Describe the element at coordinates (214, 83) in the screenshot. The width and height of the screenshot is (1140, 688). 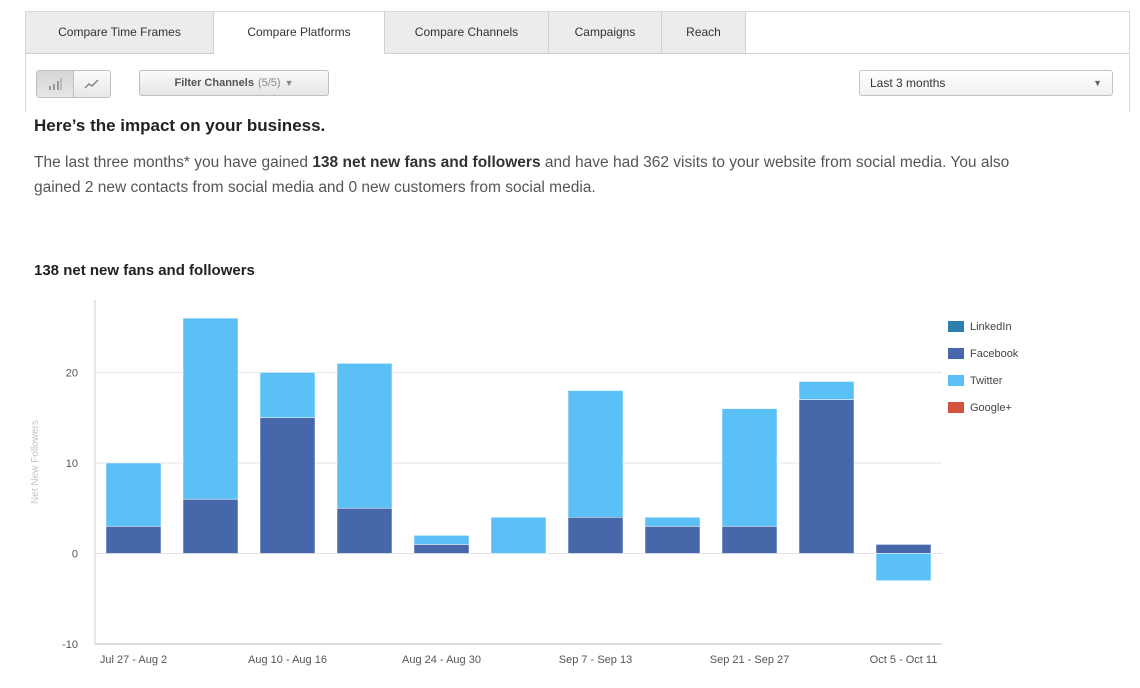
I see `filter-channels-label: Filter Channels` at that location.